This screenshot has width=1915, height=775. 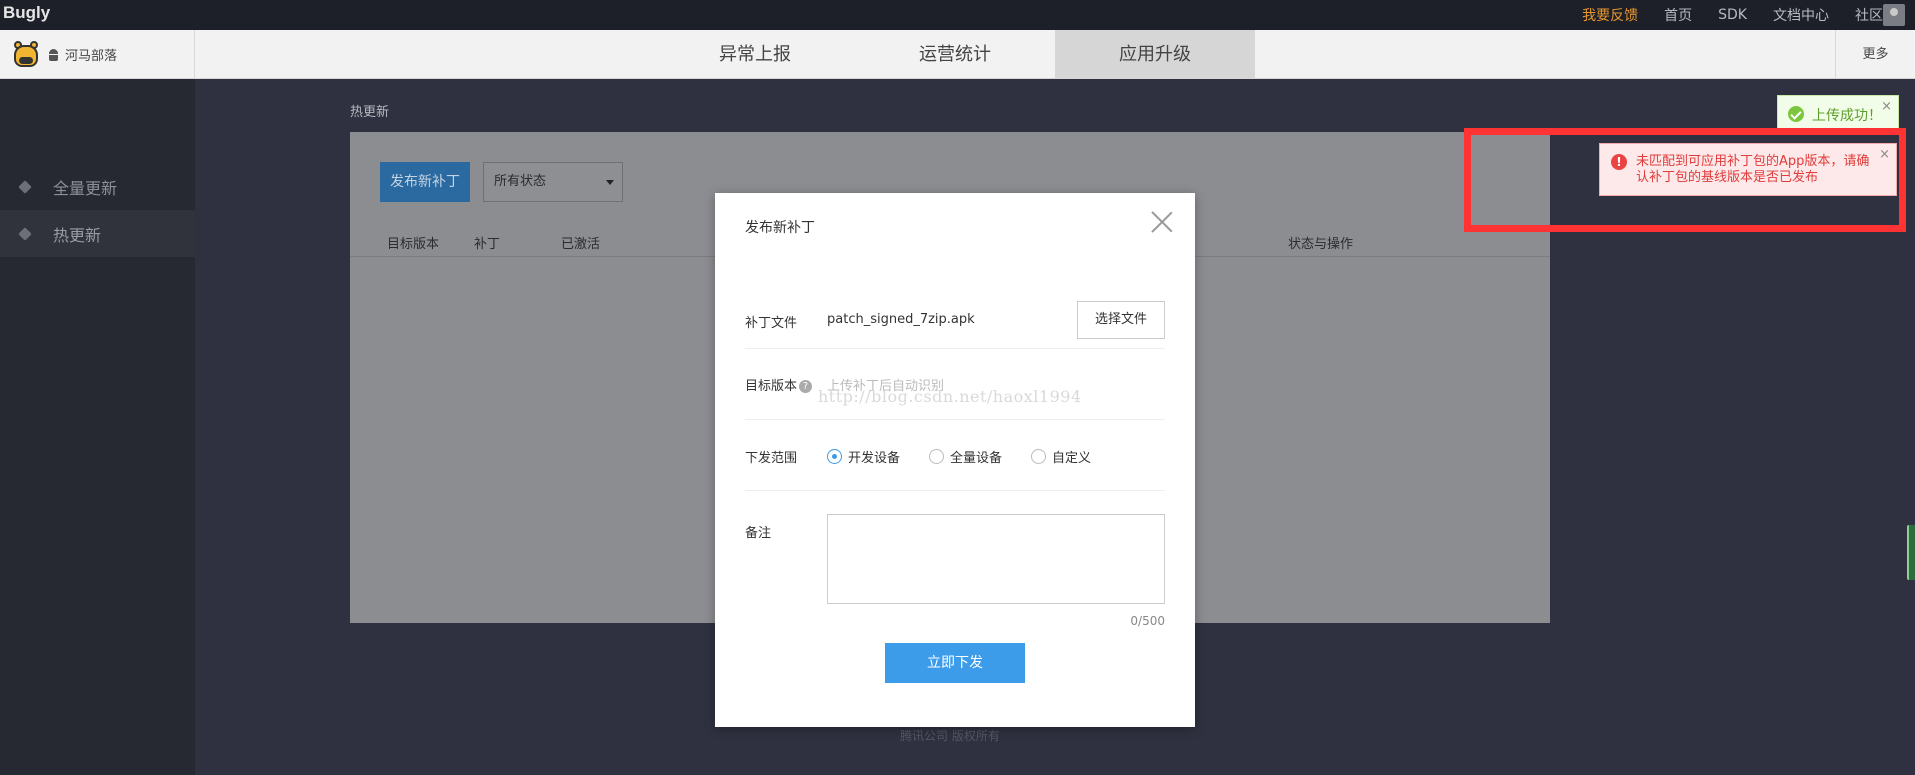 I want to click on radio-checked-icon, so click(x=834, y=456).